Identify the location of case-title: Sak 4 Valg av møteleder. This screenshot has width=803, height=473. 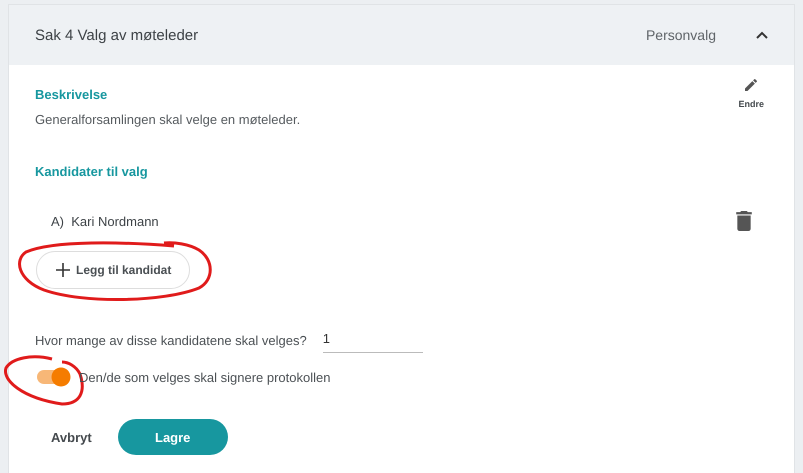
(117, 35).